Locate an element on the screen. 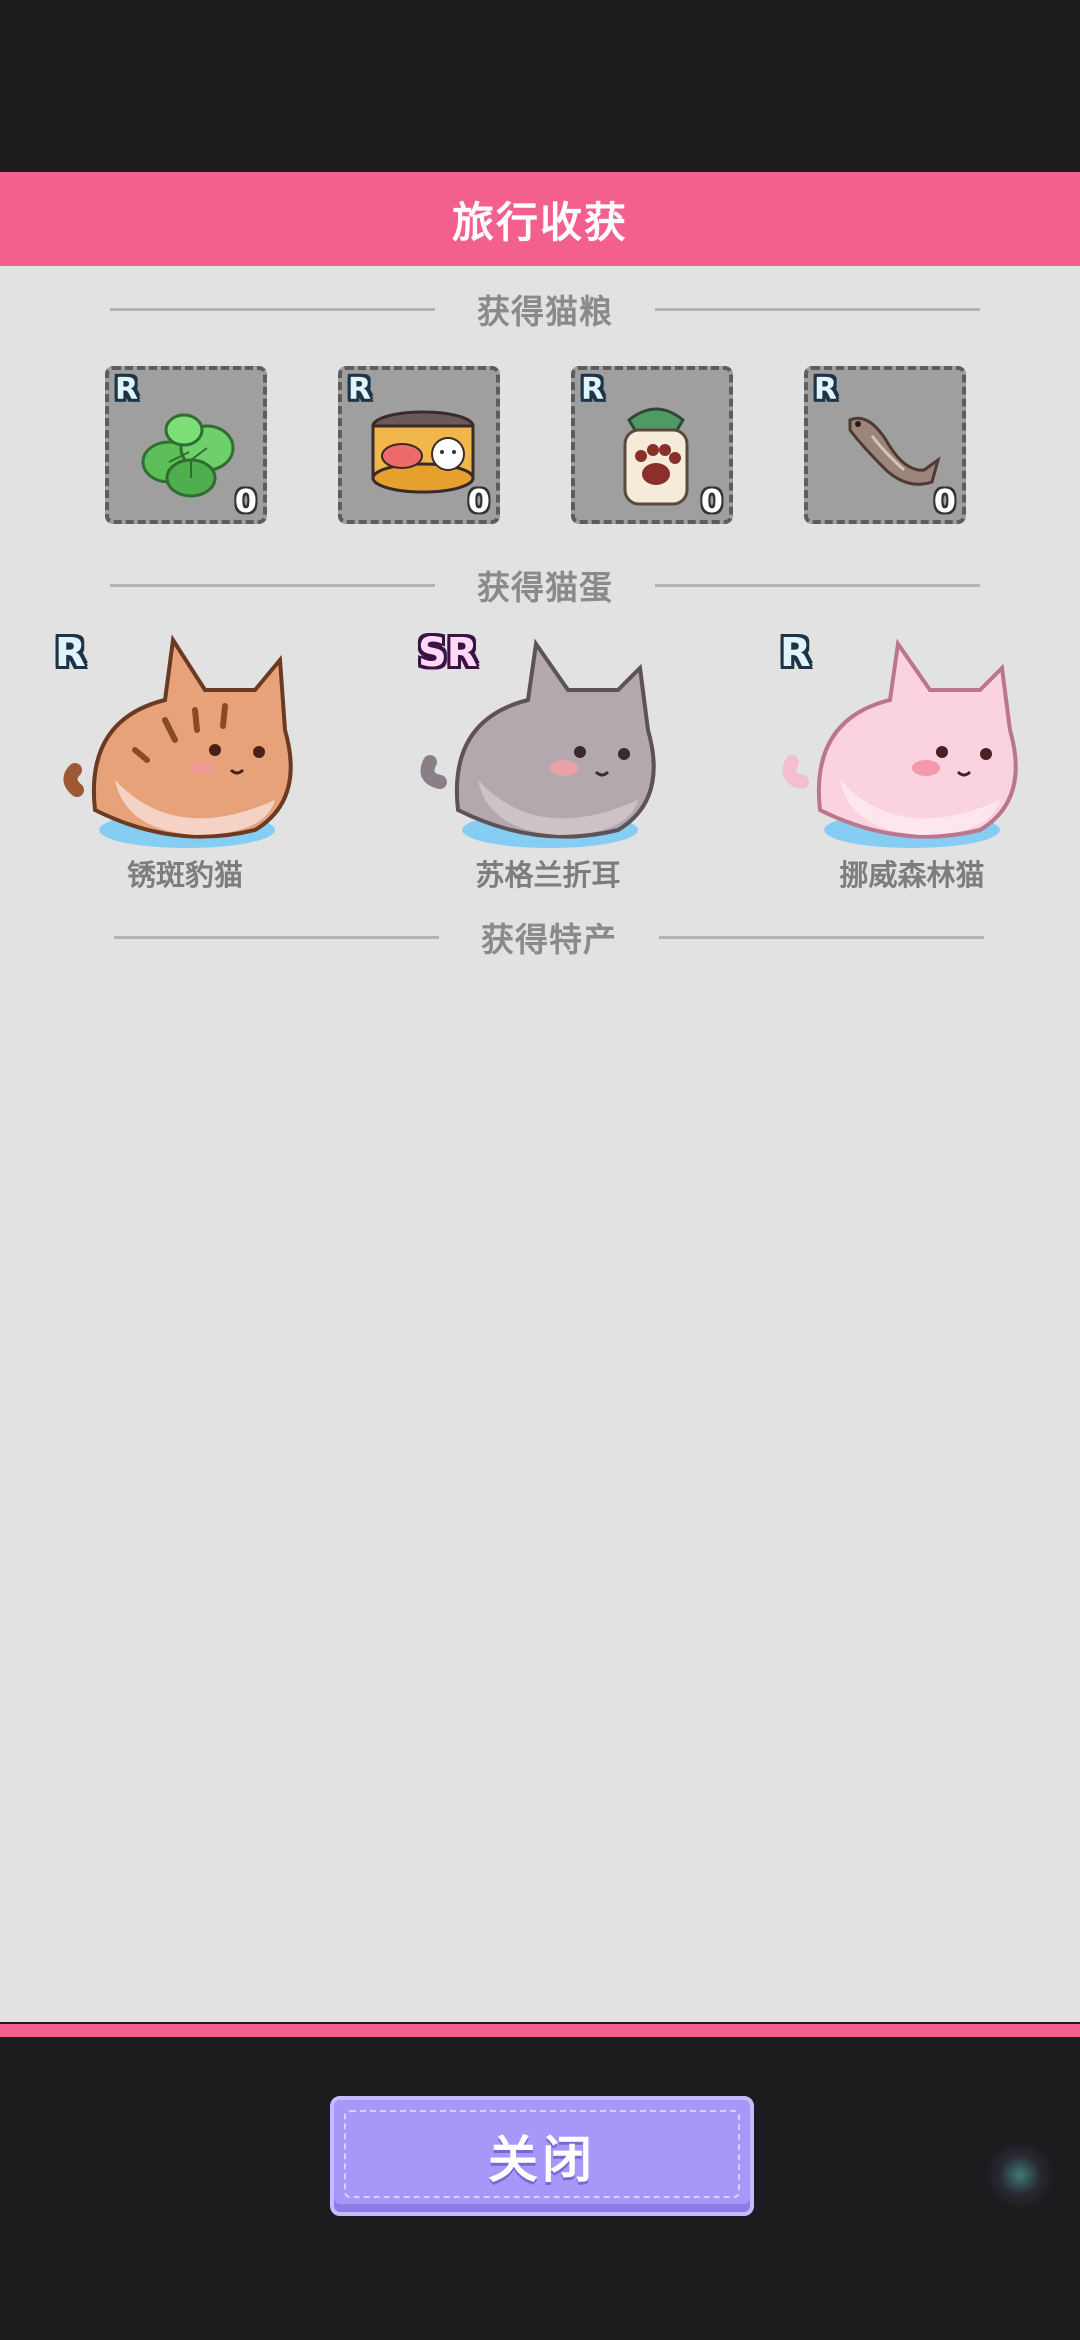 This screenshot has height=2340, width=1080. close-button: 关闭 is located at coordinates (542, 2156).